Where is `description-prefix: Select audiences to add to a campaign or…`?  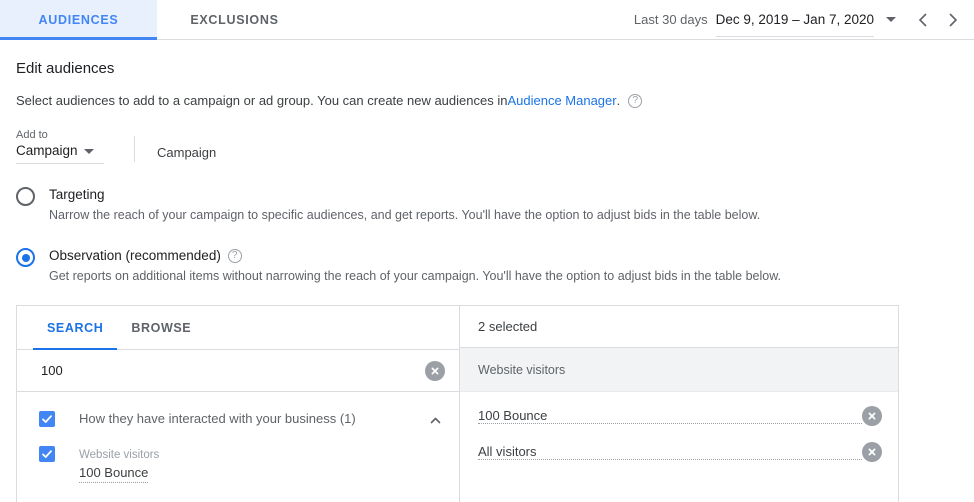 description-prefix: Select audiences to add to a campaign or… is located at coordinates (262, 100).